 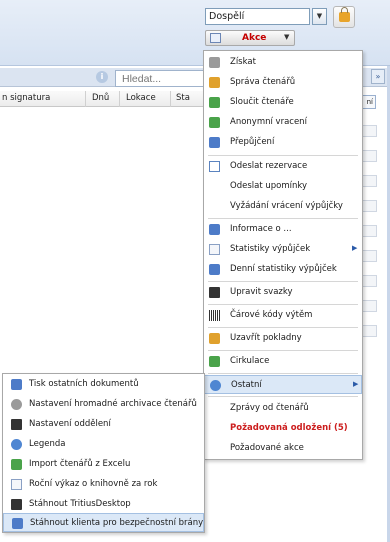 I want to click on column-header-days: Dnů, so click(x=100, y=98).